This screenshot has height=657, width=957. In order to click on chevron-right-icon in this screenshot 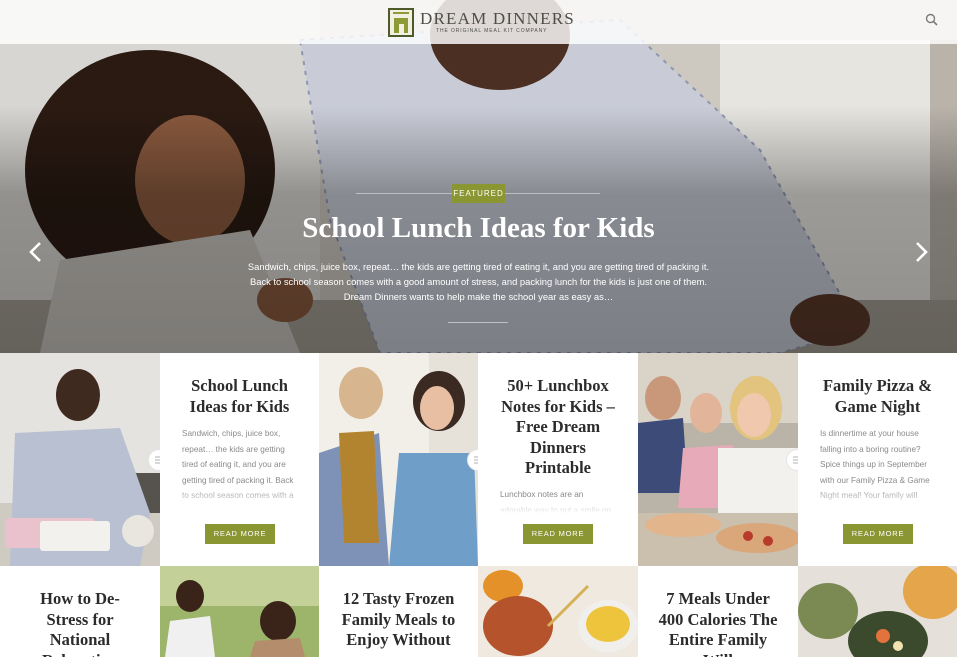, I will do `click(922, 252)`.